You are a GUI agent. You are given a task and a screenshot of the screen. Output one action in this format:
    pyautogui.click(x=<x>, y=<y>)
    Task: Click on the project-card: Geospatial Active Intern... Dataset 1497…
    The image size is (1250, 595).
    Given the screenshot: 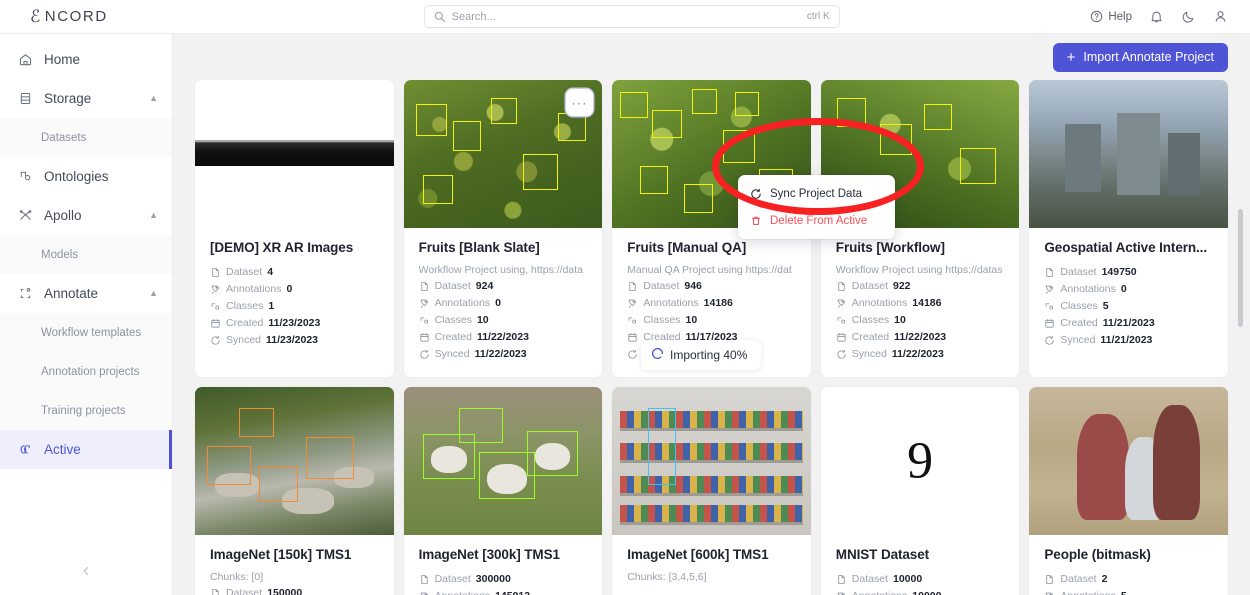 What is the action you would take?
    pyautogui.click(x=1128, y=228)
    